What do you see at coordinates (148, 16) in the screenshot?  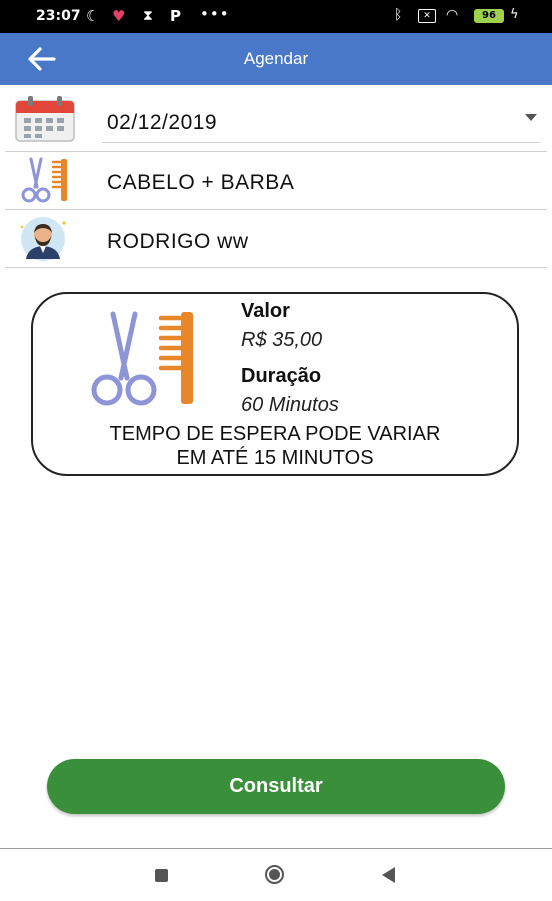 I see `hourglass-icon: ⧗` at bounding box center [148, 16].